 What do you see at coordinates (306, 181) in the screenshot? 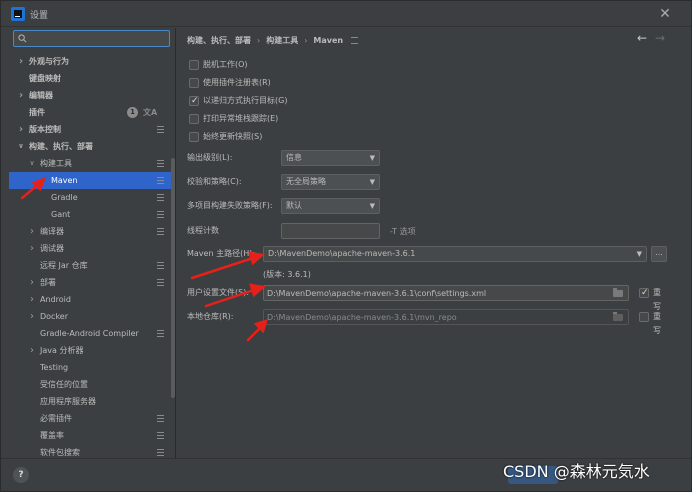
I see `select-value: 无全局策略` at bounding box center [306, 181].